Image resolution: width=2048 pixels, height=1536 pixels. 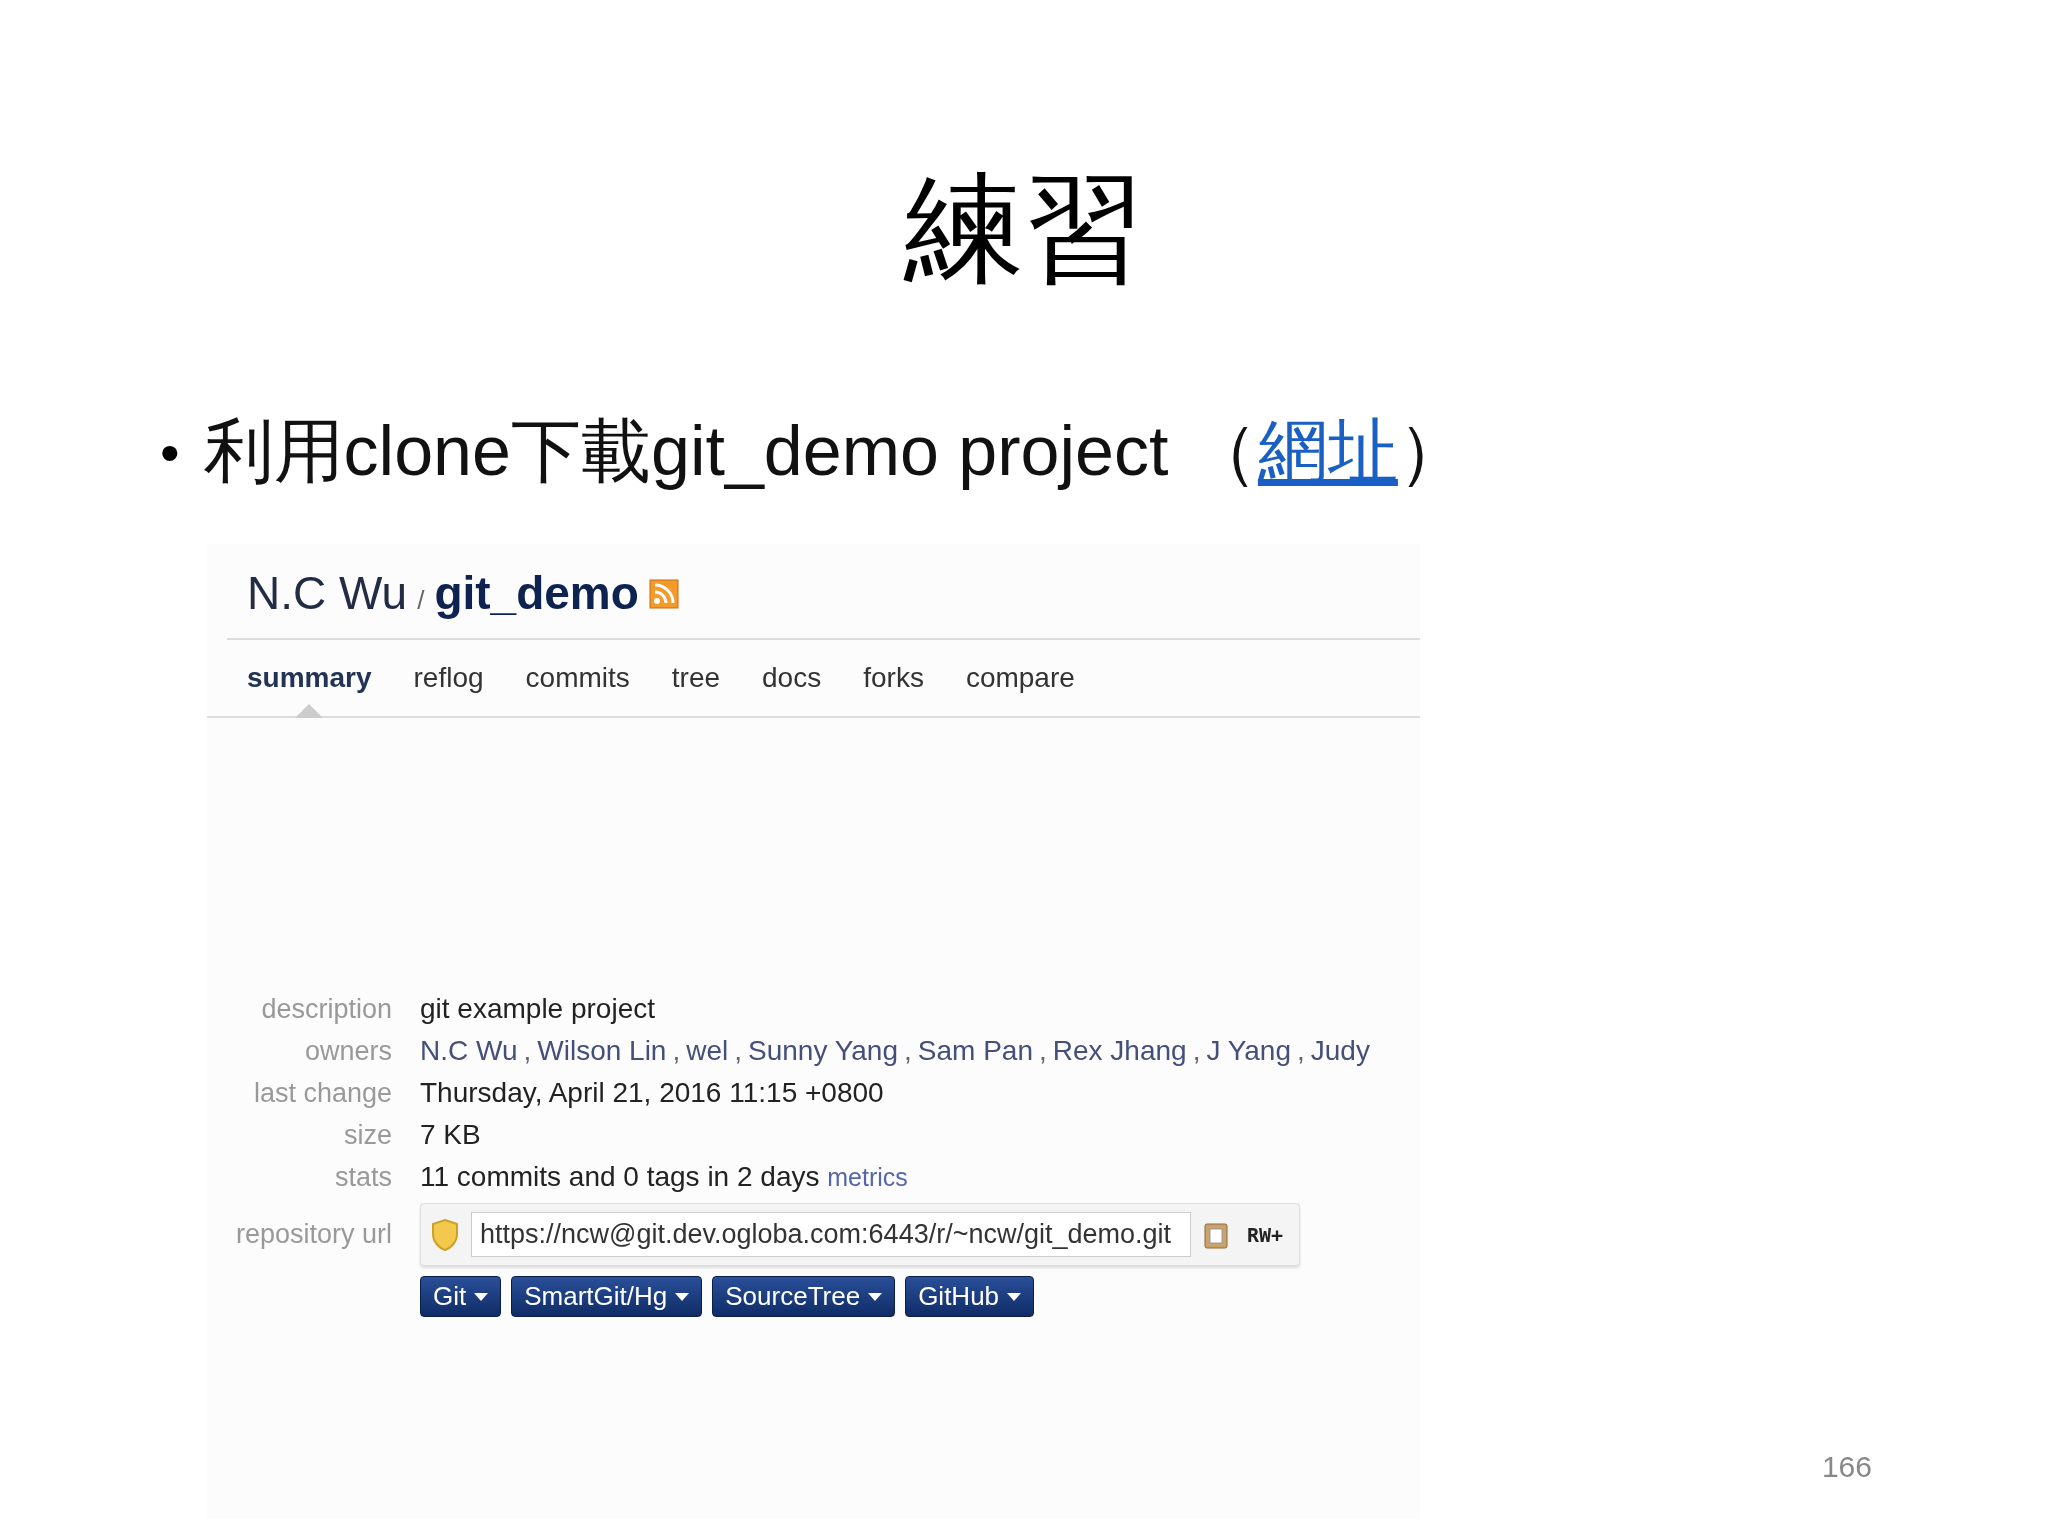 I want to click on owner-link: J Yang, so click(x=1248, y=1051).